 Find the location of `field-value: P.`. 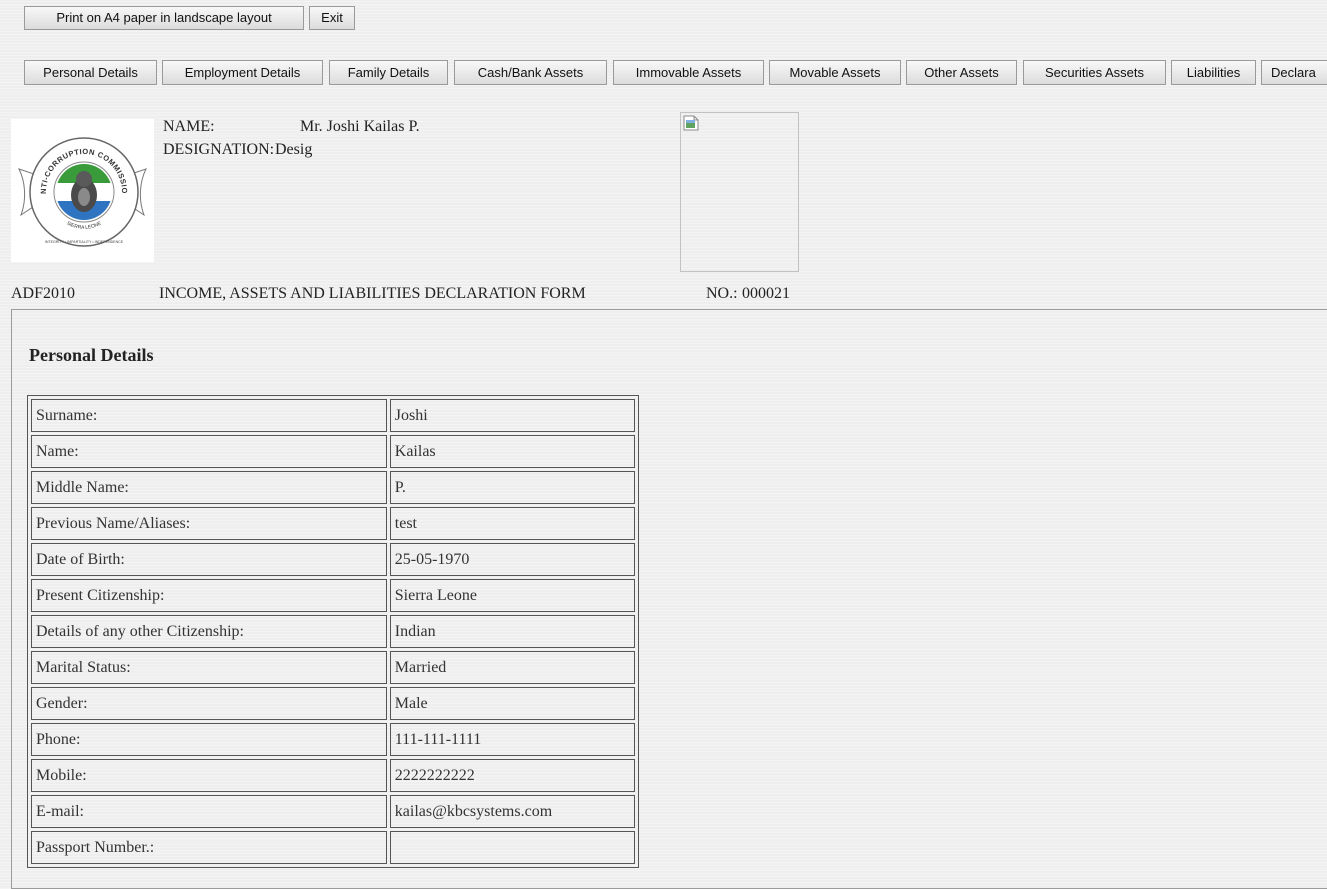

field-value: P. is located at coordinates (512, 487).